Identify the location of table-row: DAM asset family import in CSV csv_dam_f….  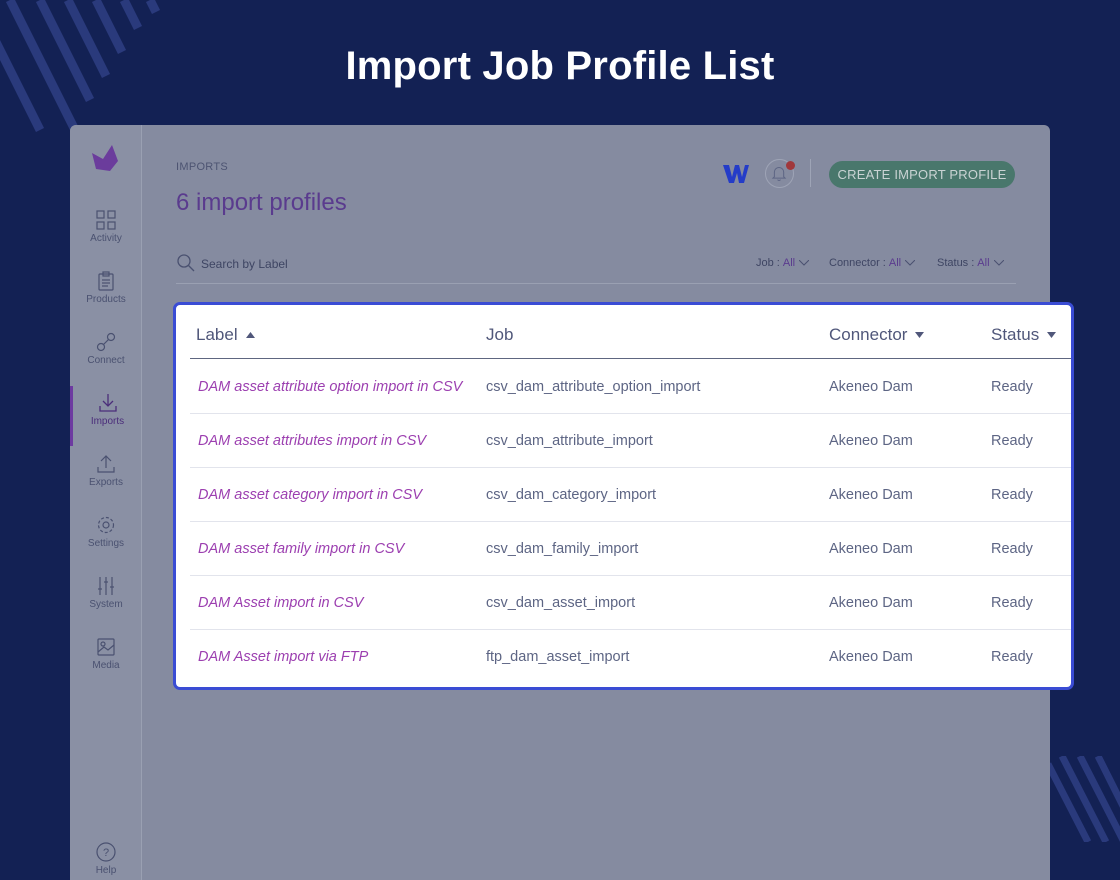
(630, 549).